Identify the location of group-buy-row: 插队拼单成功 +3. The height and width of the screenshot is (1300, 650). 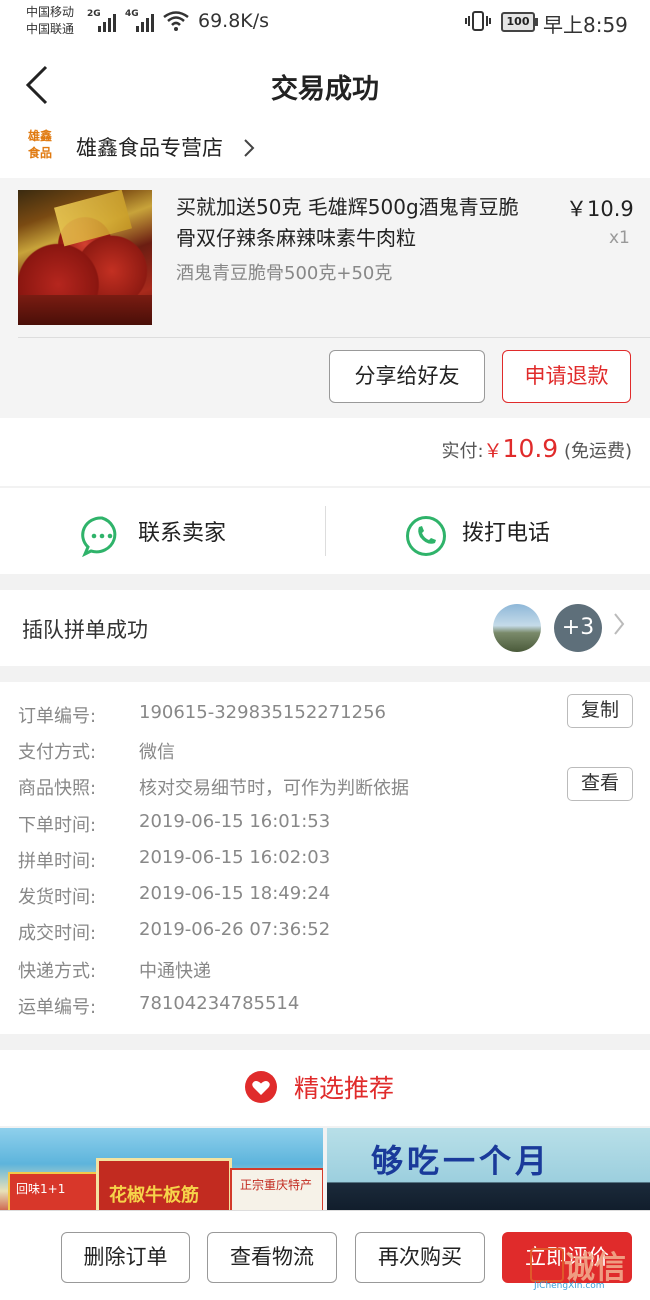
(325, 628).